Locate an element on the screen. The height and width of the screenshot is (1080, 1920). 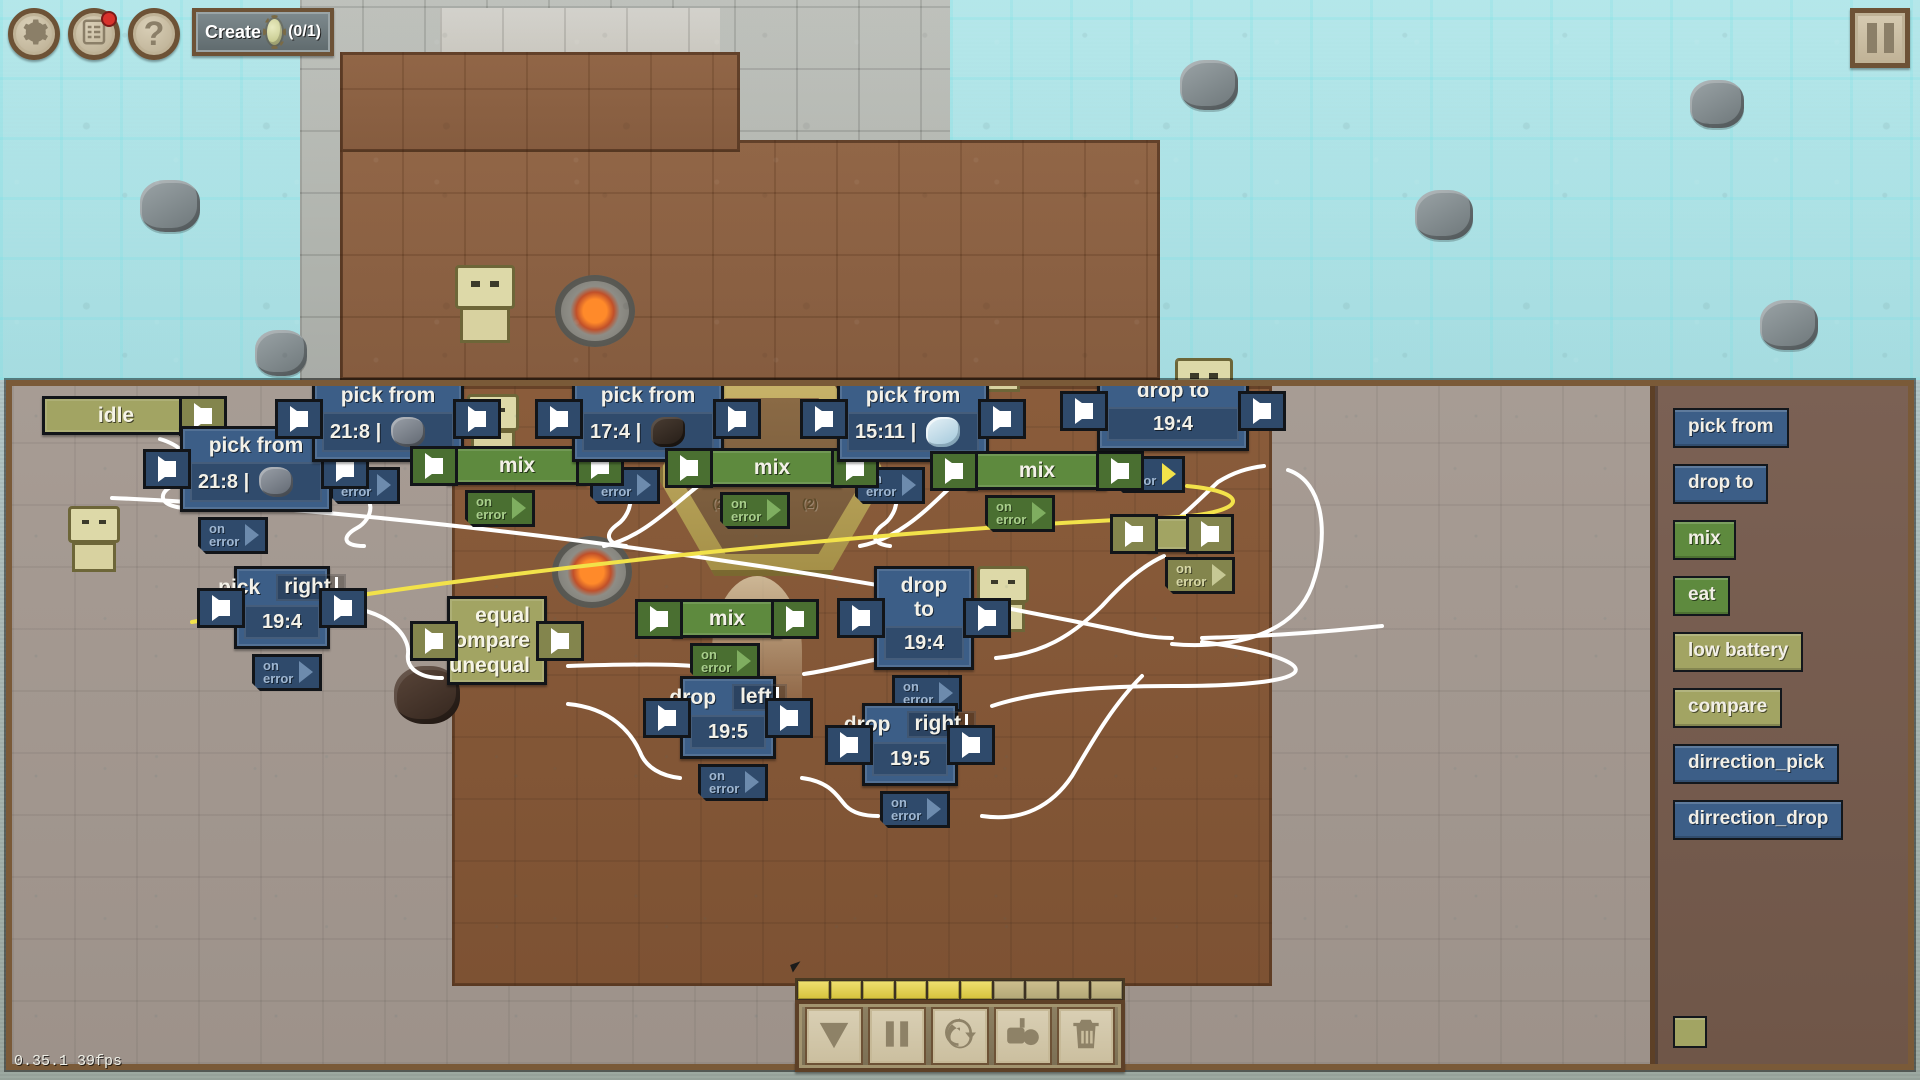
palette-item-drop-to: drop to is located at coordinates (1721, 484).